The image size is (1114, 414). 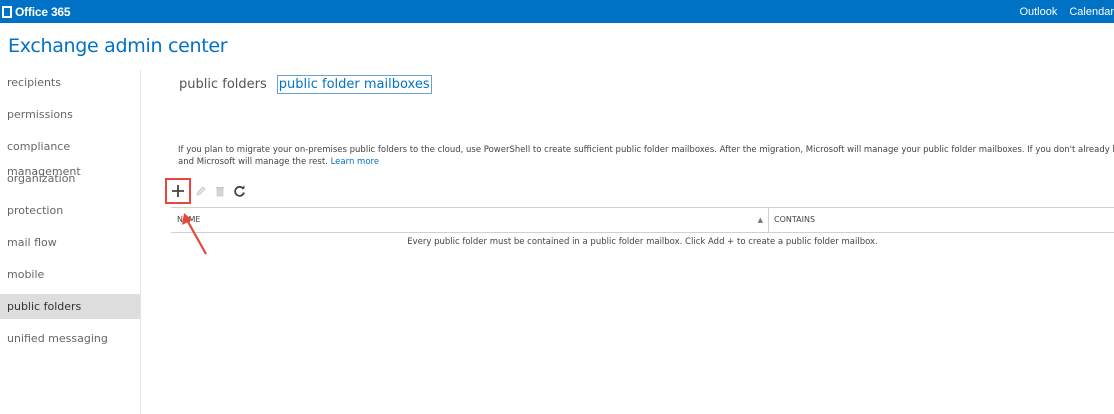 I want to click on sidebar-item-compliance-management: compliance management, so click(x=70, y=156).